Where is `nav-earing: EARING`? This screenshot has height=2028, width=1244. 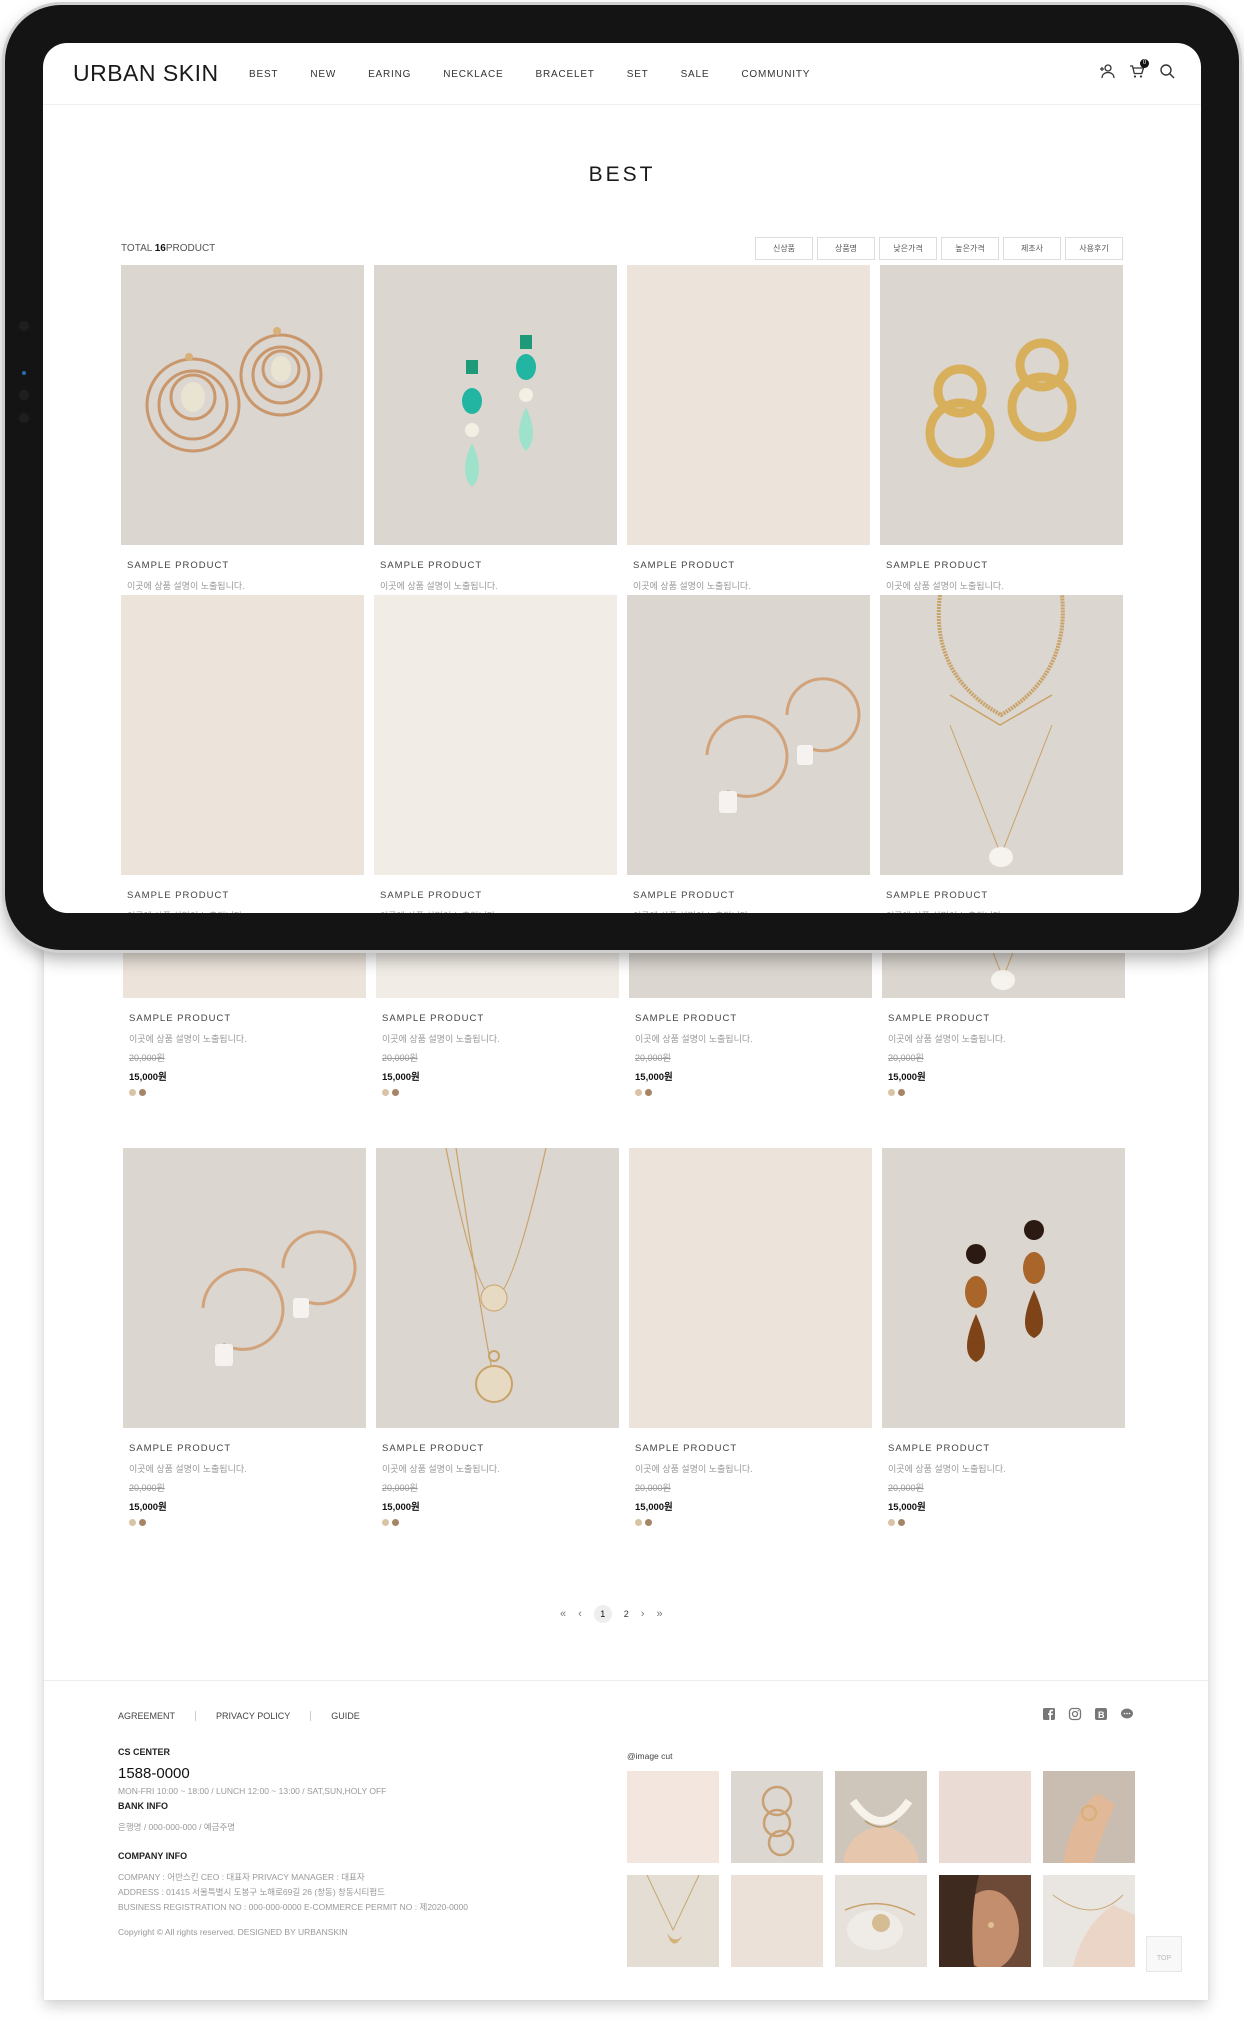
nav-earing: EARING is located at coordinates (389, 74).